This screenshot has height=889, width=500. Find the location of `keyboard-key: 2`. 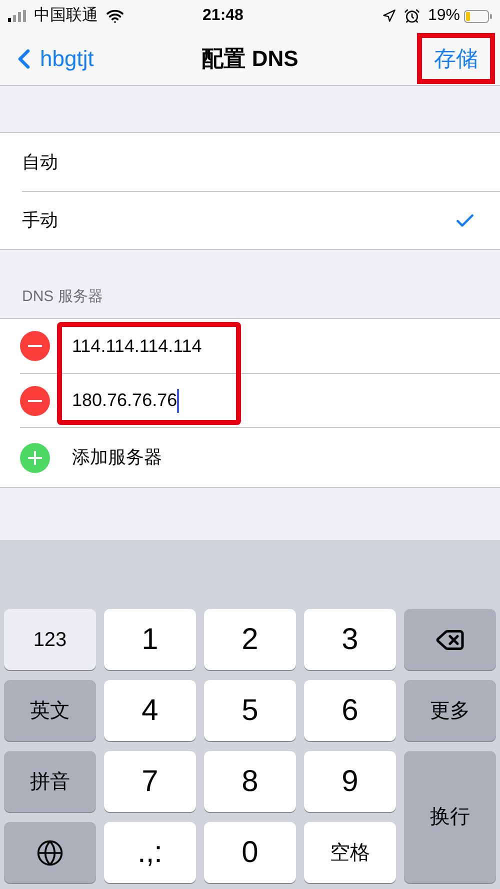

keyboard-key: 2 is located at coordinates (250, 639).